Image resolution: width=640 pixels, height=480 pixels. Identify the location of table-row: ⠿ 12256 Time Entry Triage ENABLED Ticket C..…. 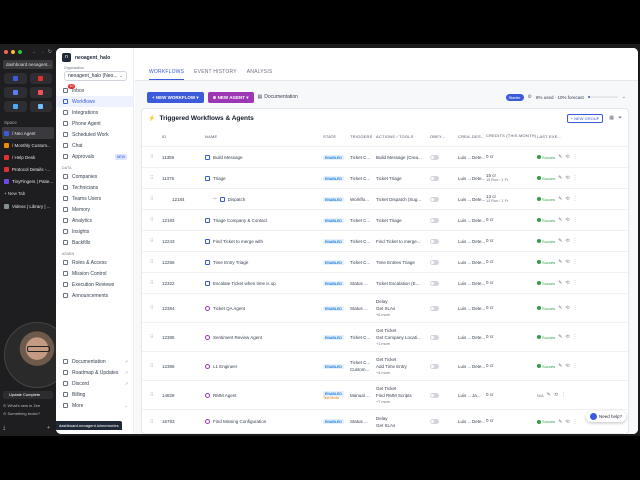
(385, 262).